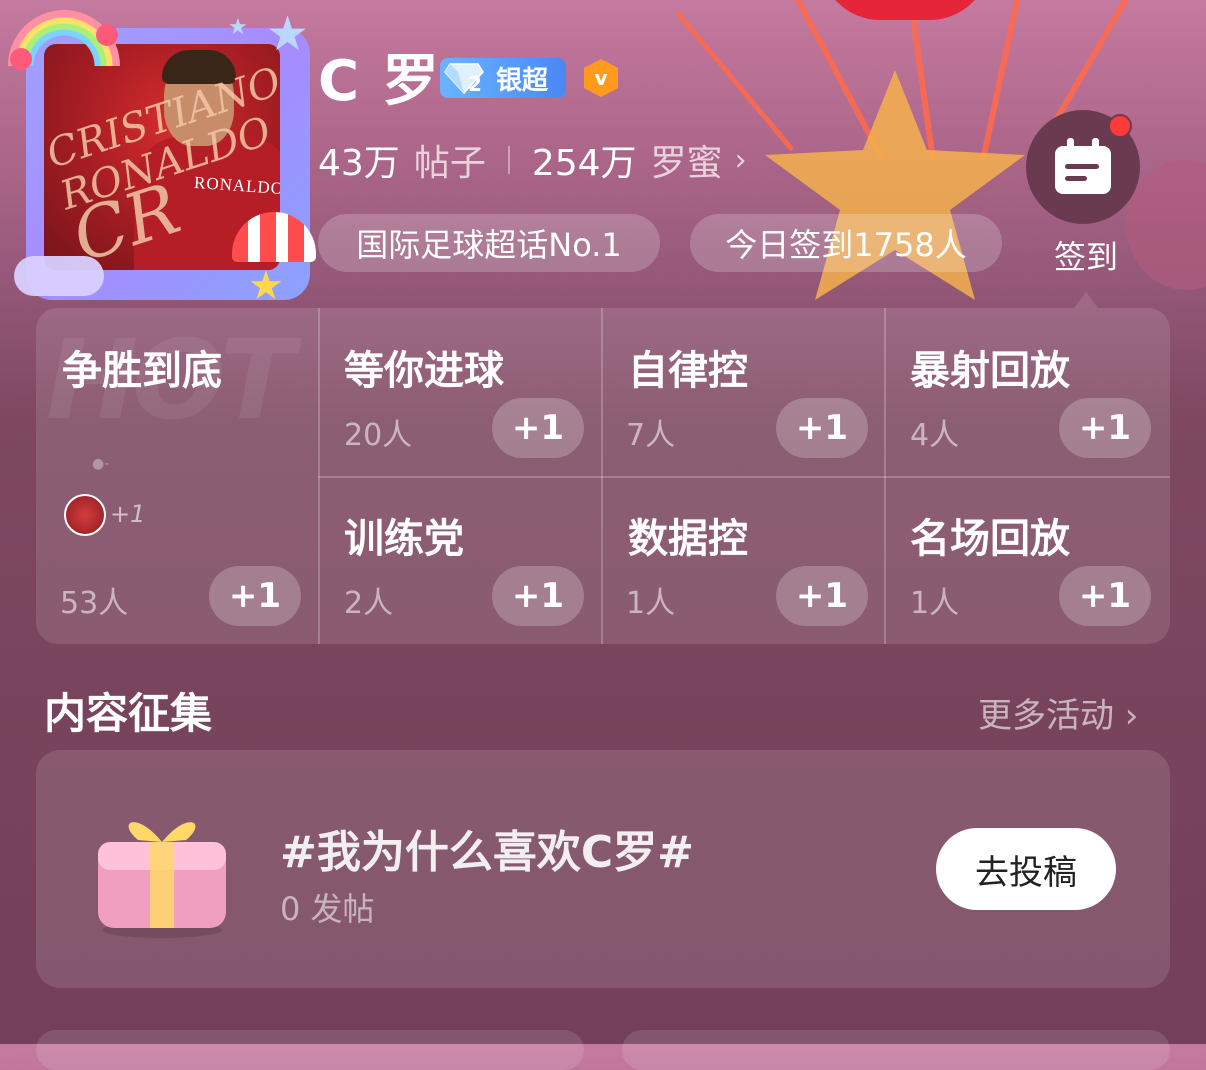 The height and width of the screenshot is (1070, 1206). Describe the element at coordinates (128, 514) in the screenshot. I see `member-more: +1` at that location.